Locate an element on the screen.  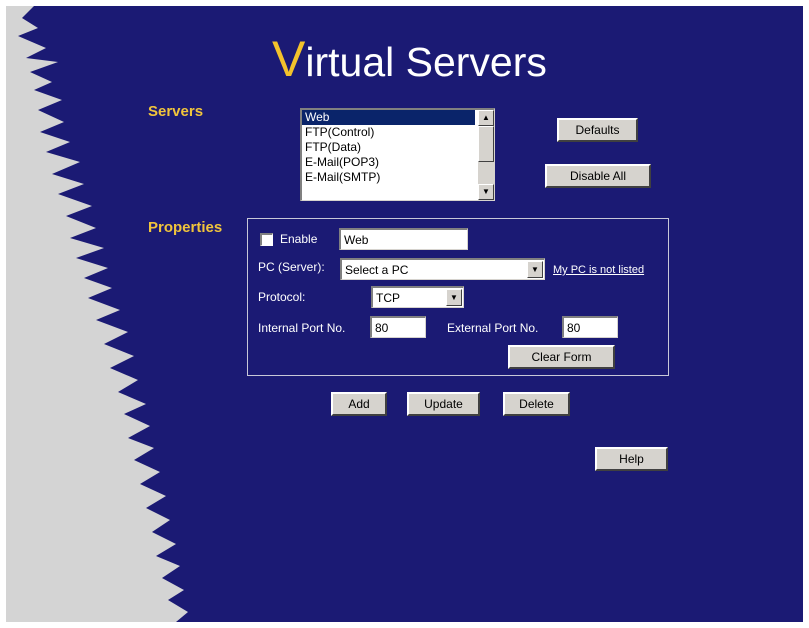
enable-checkbox is located at coordinates (266, 239).